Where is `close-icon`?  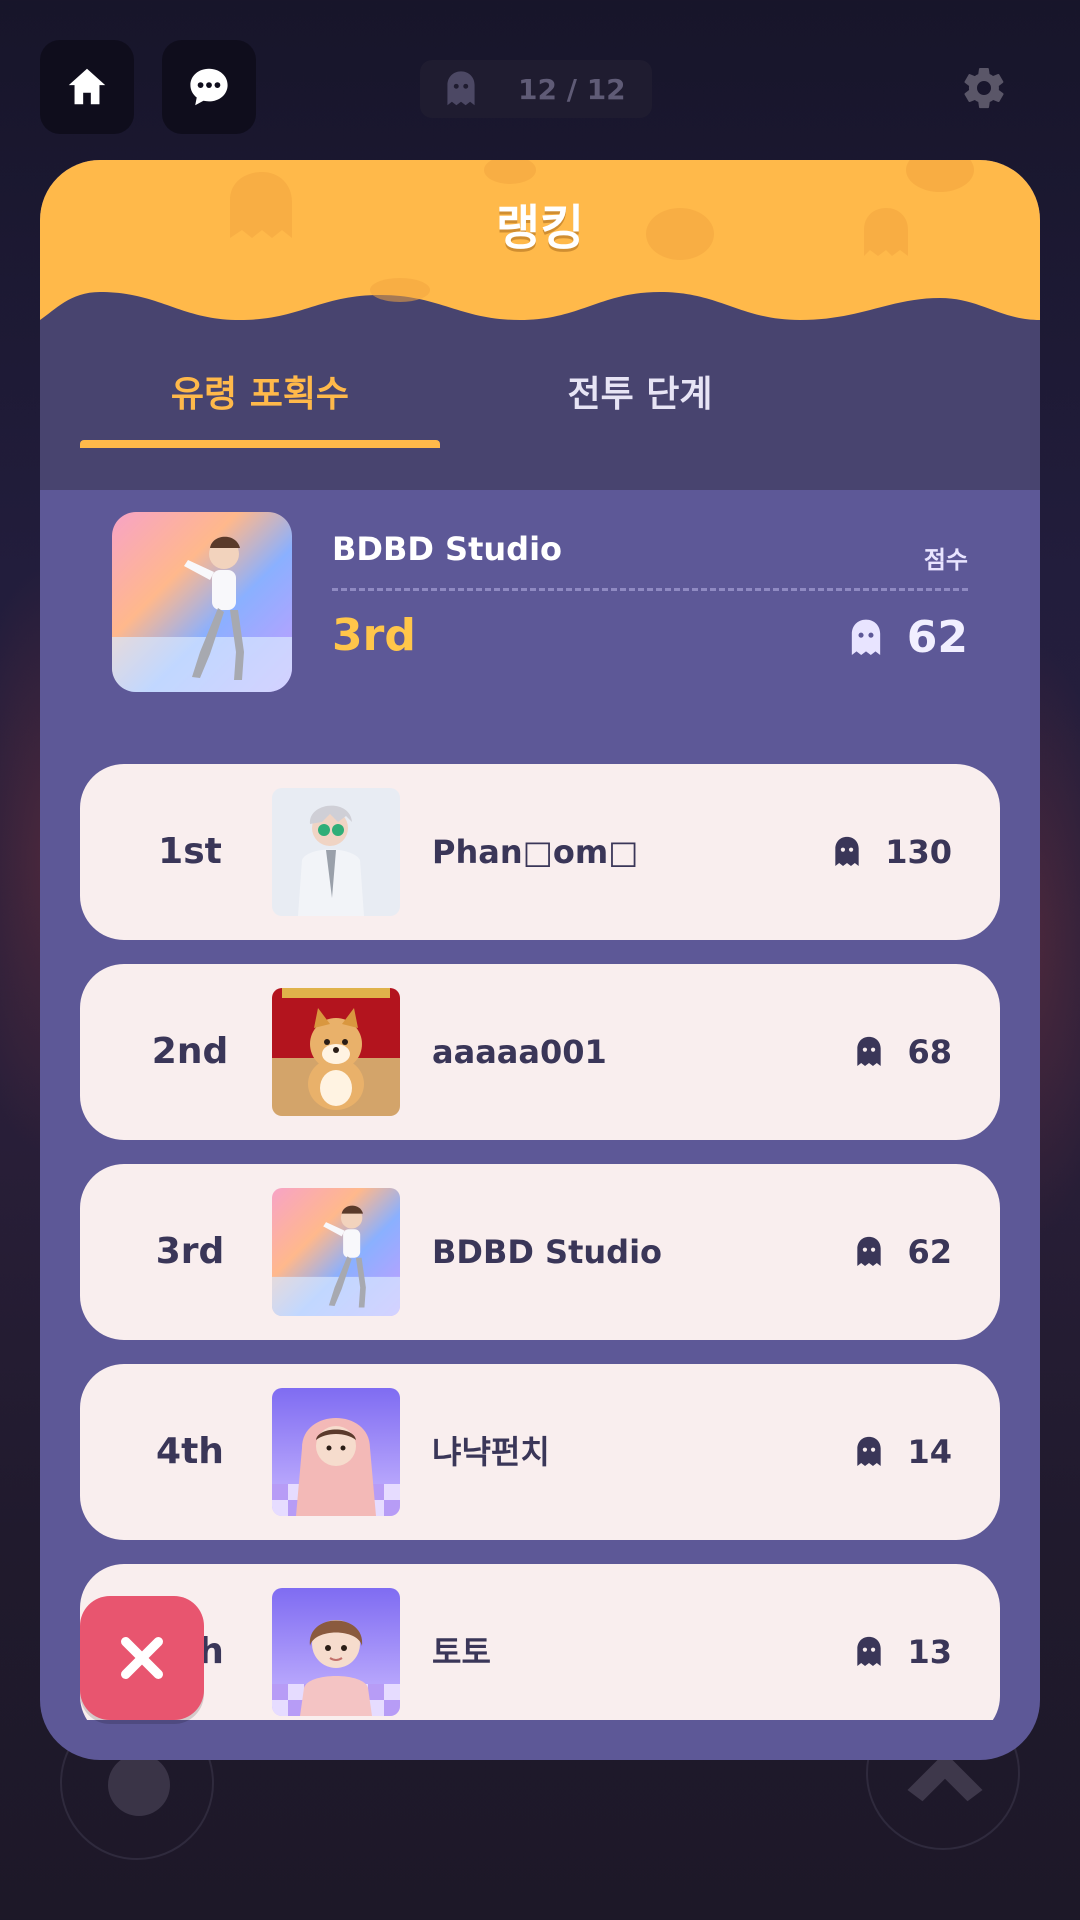 close-icon is located at coordinates (142, 1658).